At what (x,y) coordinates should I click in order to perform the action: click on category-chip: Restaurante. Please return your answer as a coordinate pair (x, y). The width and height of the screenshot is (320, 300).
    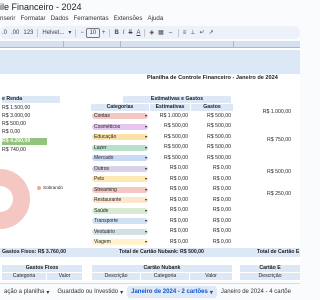
    Looking at the image, I should click on (120, 200).